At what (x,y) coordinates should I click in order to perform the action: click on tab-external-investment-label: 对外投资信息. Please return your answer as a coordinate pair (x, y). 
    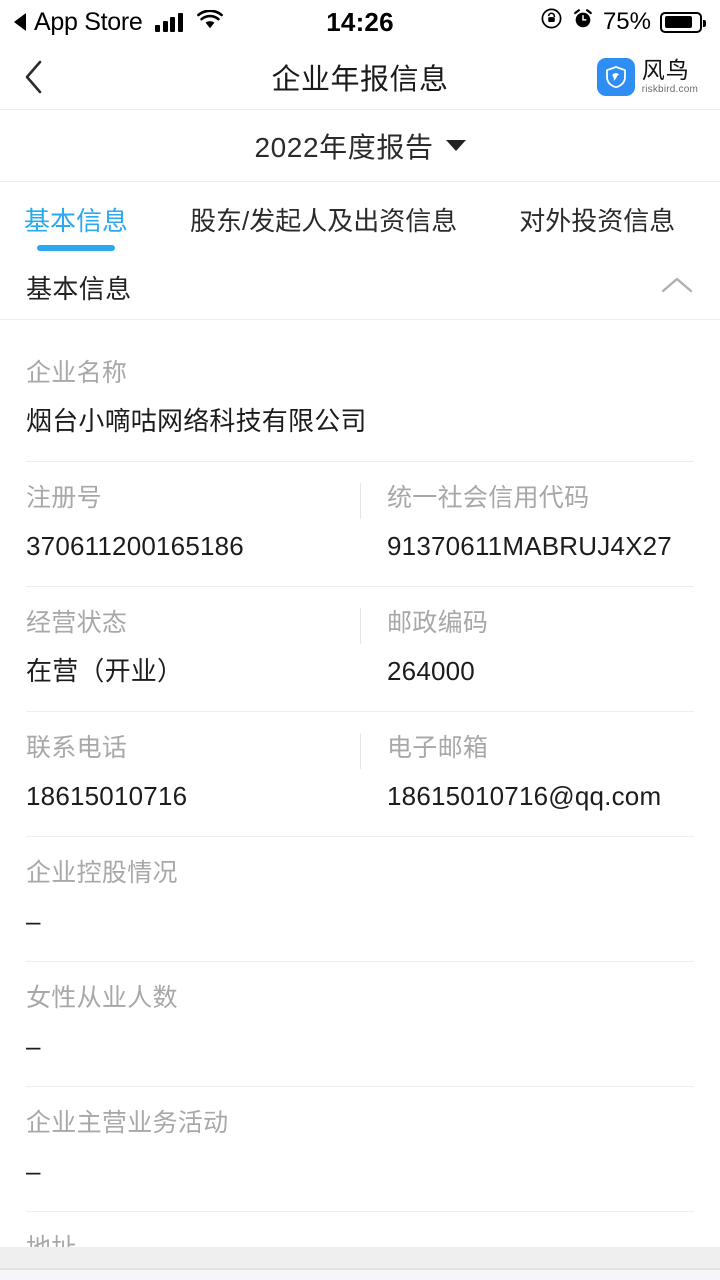
    Looking at the image, I should click on (597, 220).